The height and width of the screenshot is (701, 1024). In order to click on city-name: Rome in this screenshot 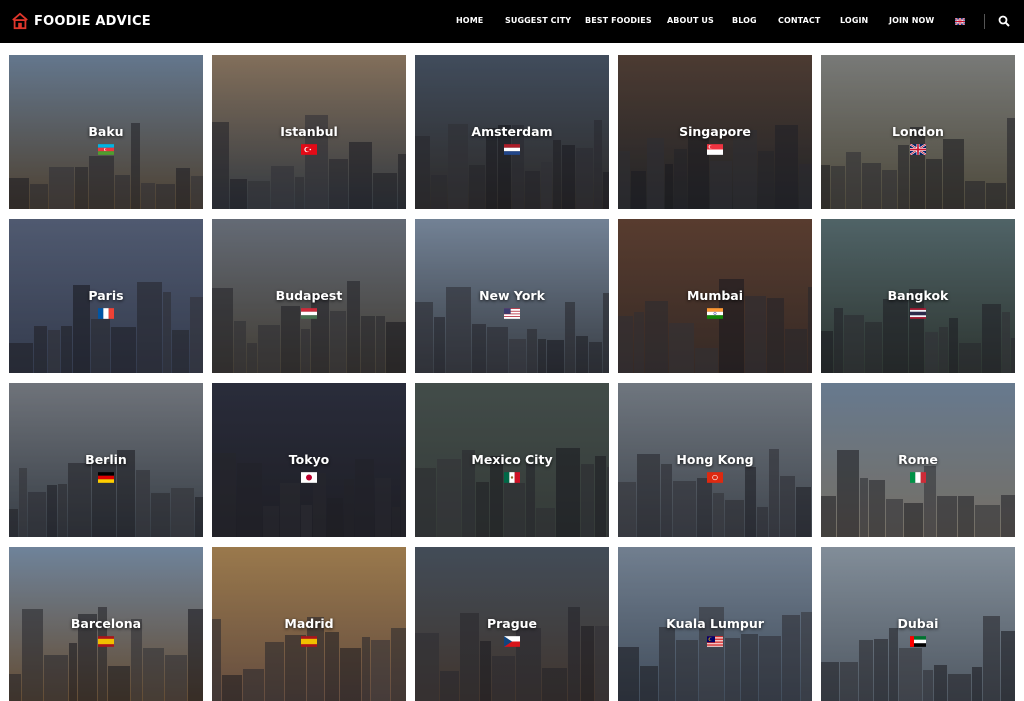, I will do `click(918, 459)`.